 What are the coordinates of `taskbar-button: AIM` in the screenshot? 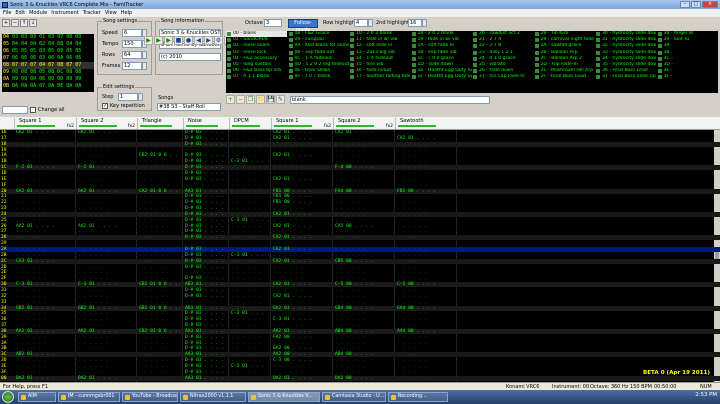 It's located at (37, 397).